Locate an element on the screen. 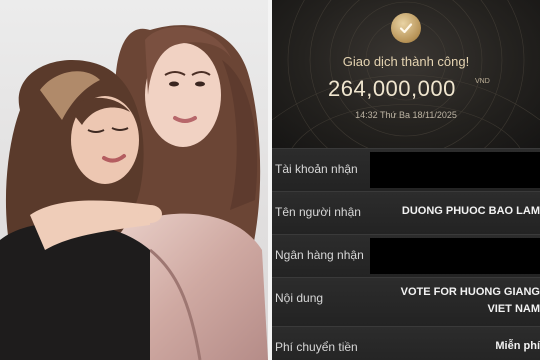  detail-value: VOTE FOR HUONG GIANG is located at coordinates (470, 292).